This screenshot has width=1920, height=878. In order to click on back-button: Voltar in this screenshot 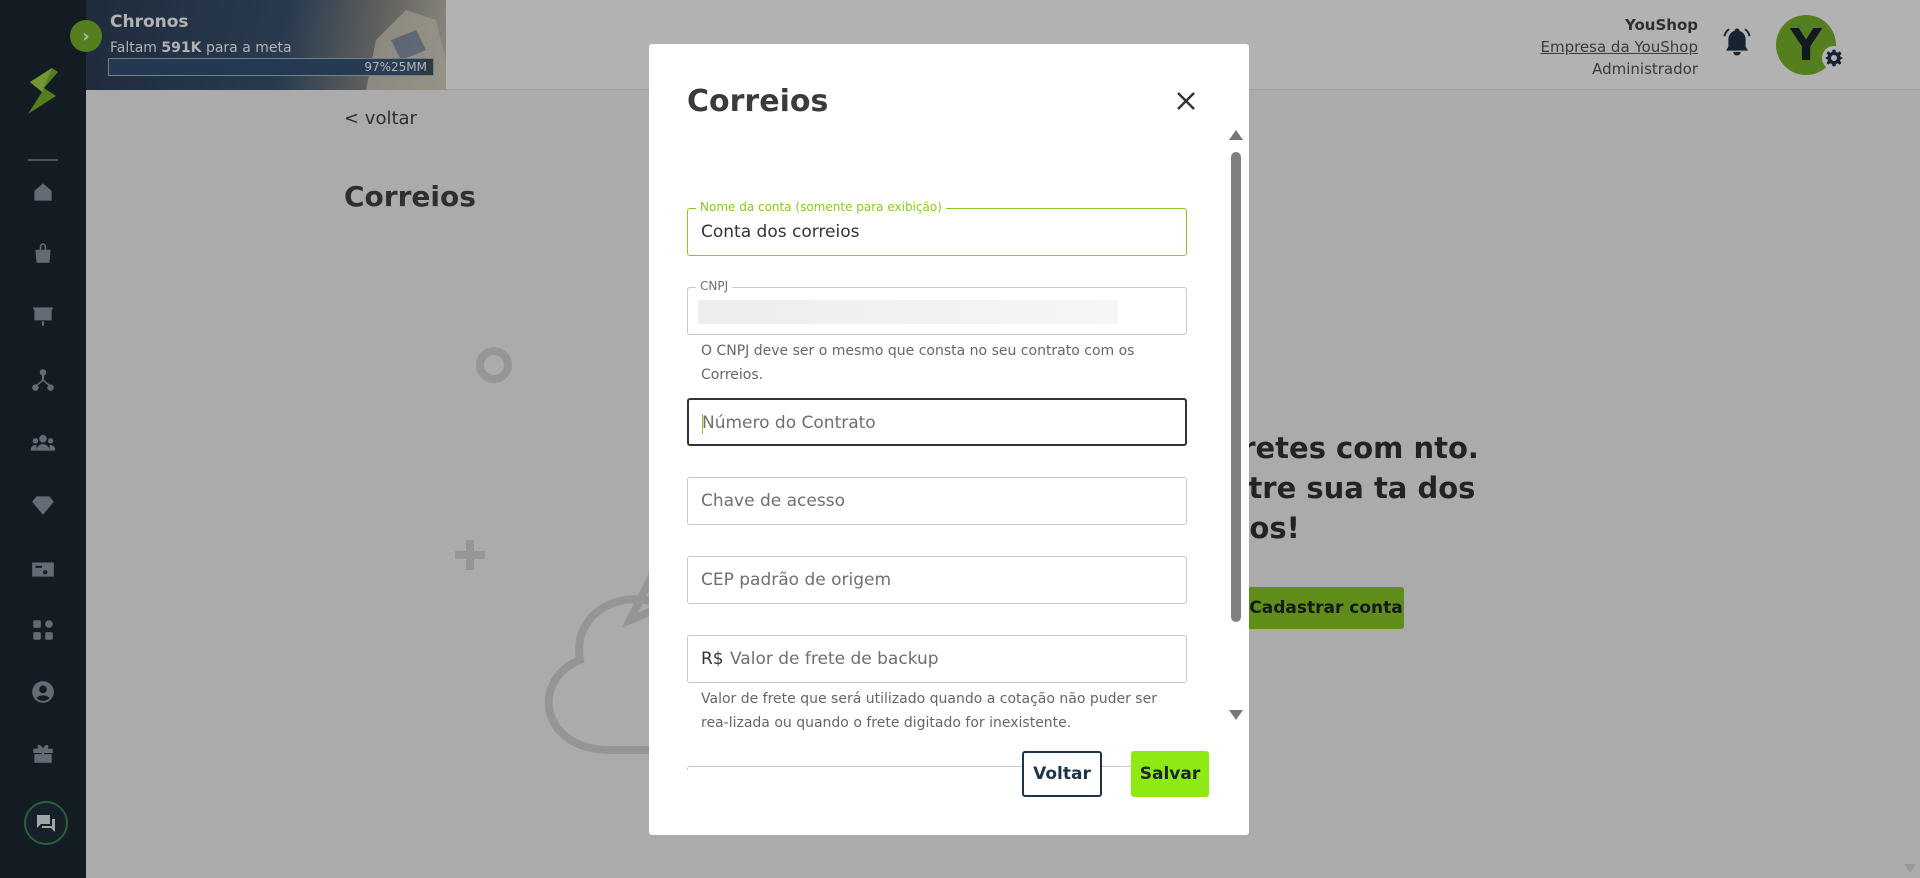, I will do `click(1062, 774)`.